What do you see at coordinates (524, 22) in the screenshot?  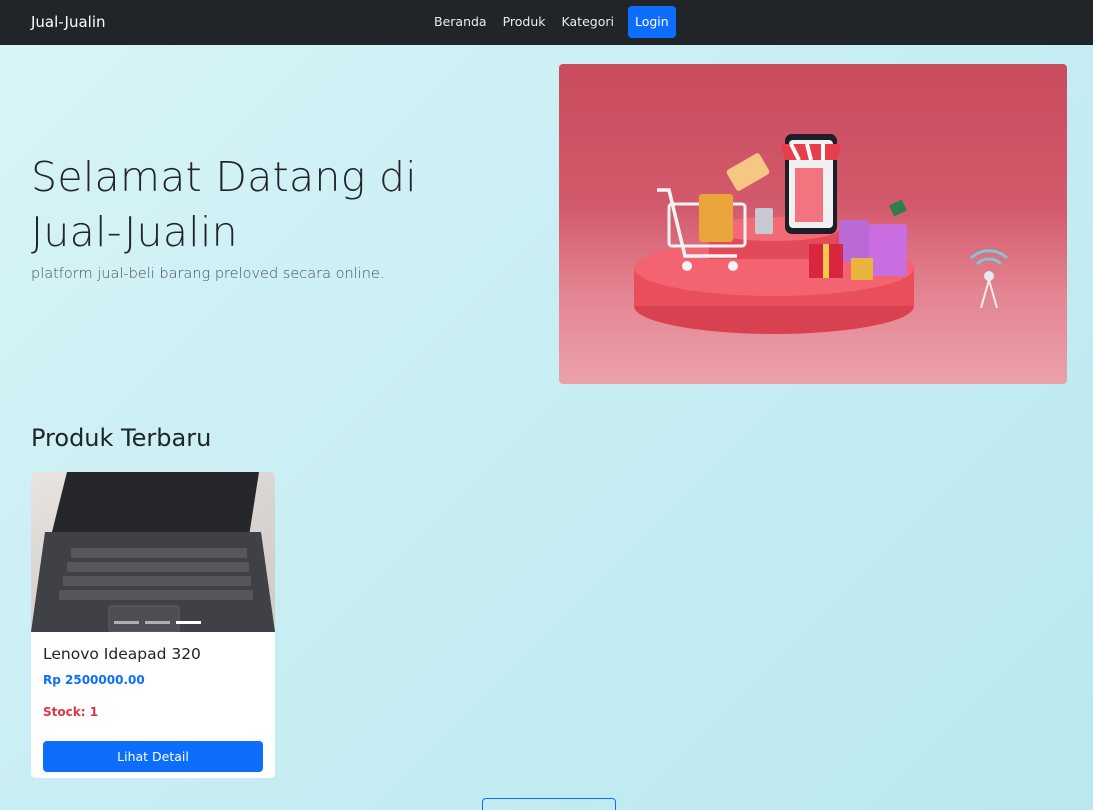 I see `nav-link-produk: Produk` at bounding box center [524, 22].